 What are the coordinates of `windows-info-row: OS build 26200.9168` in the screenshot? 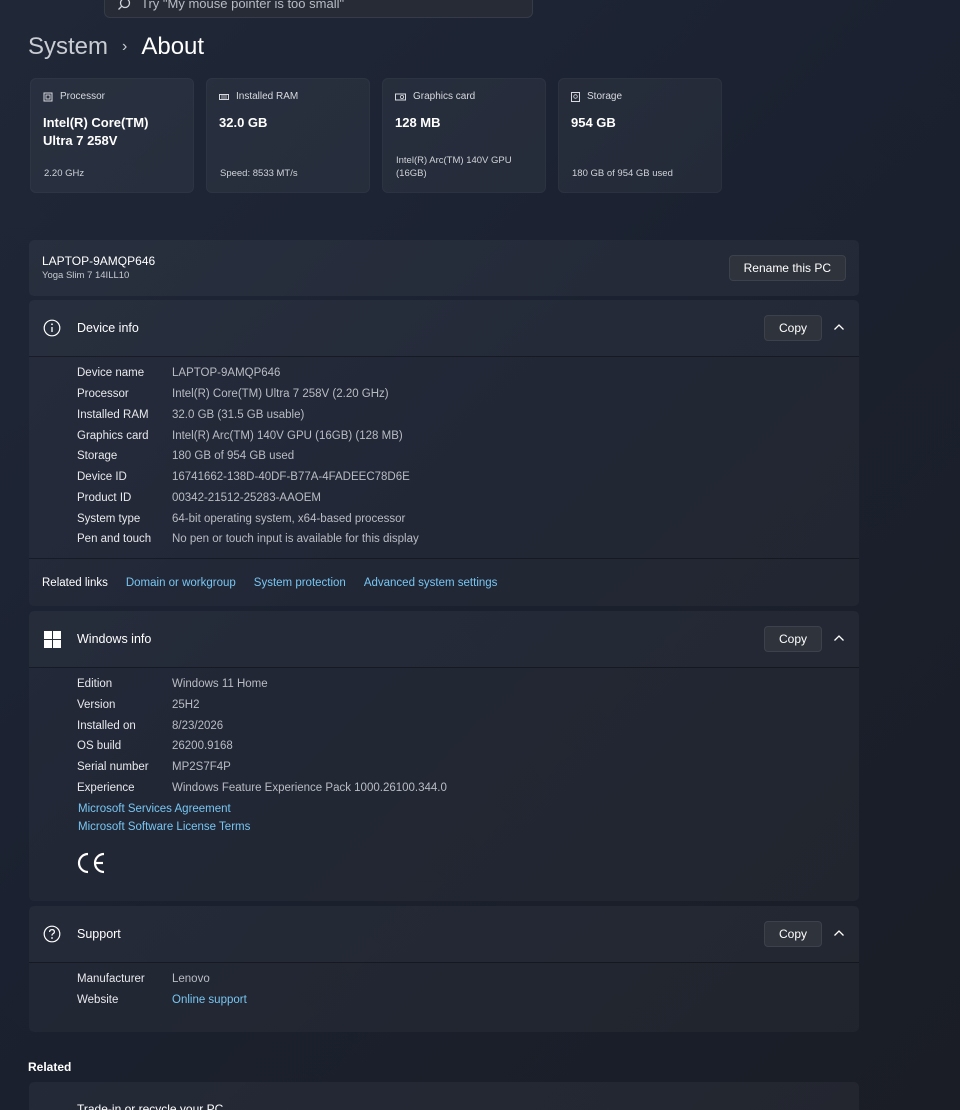 It's located at (155, 746).